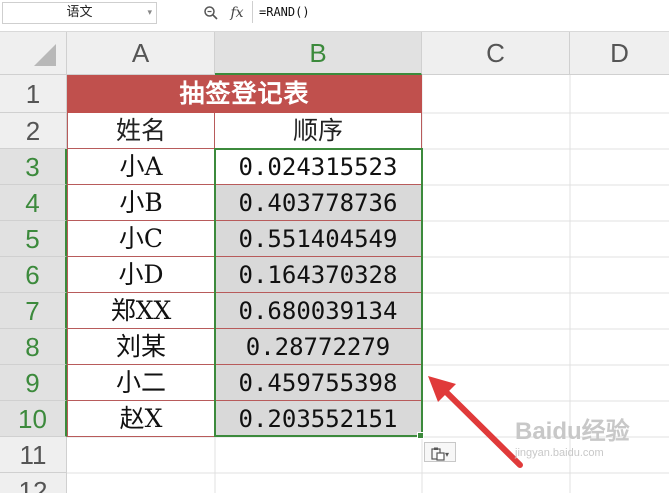  I want to click on select-all-triangle-icon, so click(45, 55).